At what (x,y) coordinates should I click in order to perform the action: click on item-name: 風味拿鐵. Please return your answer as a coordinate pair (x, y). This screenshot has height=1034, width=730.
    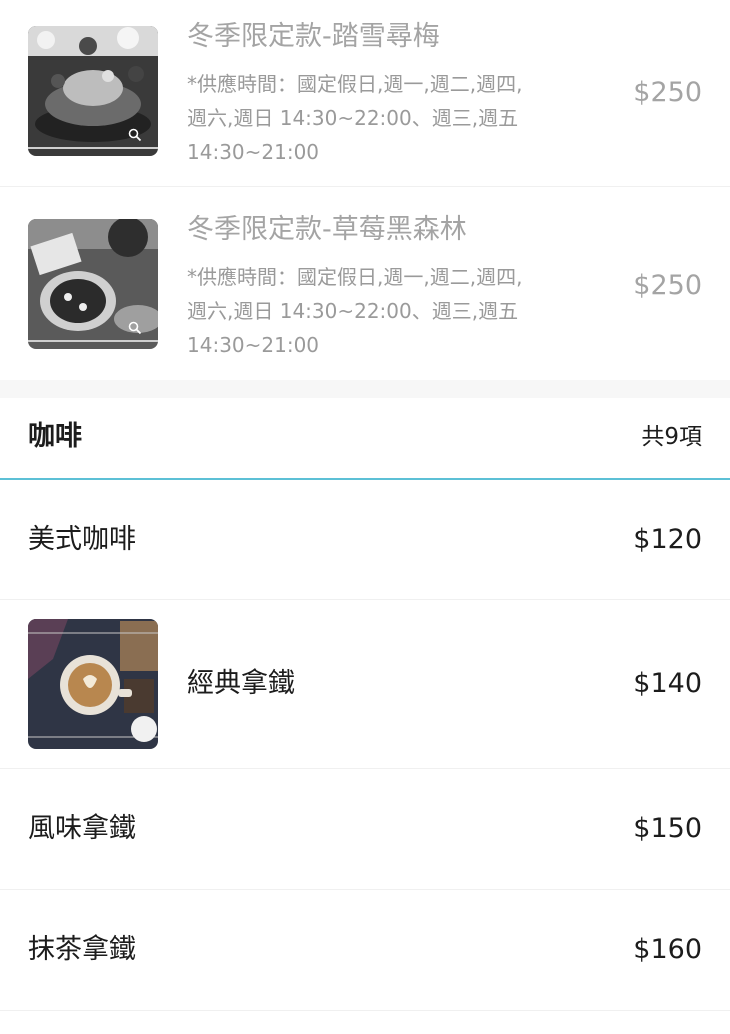
    Looking at the image, I should click on (82, 828).